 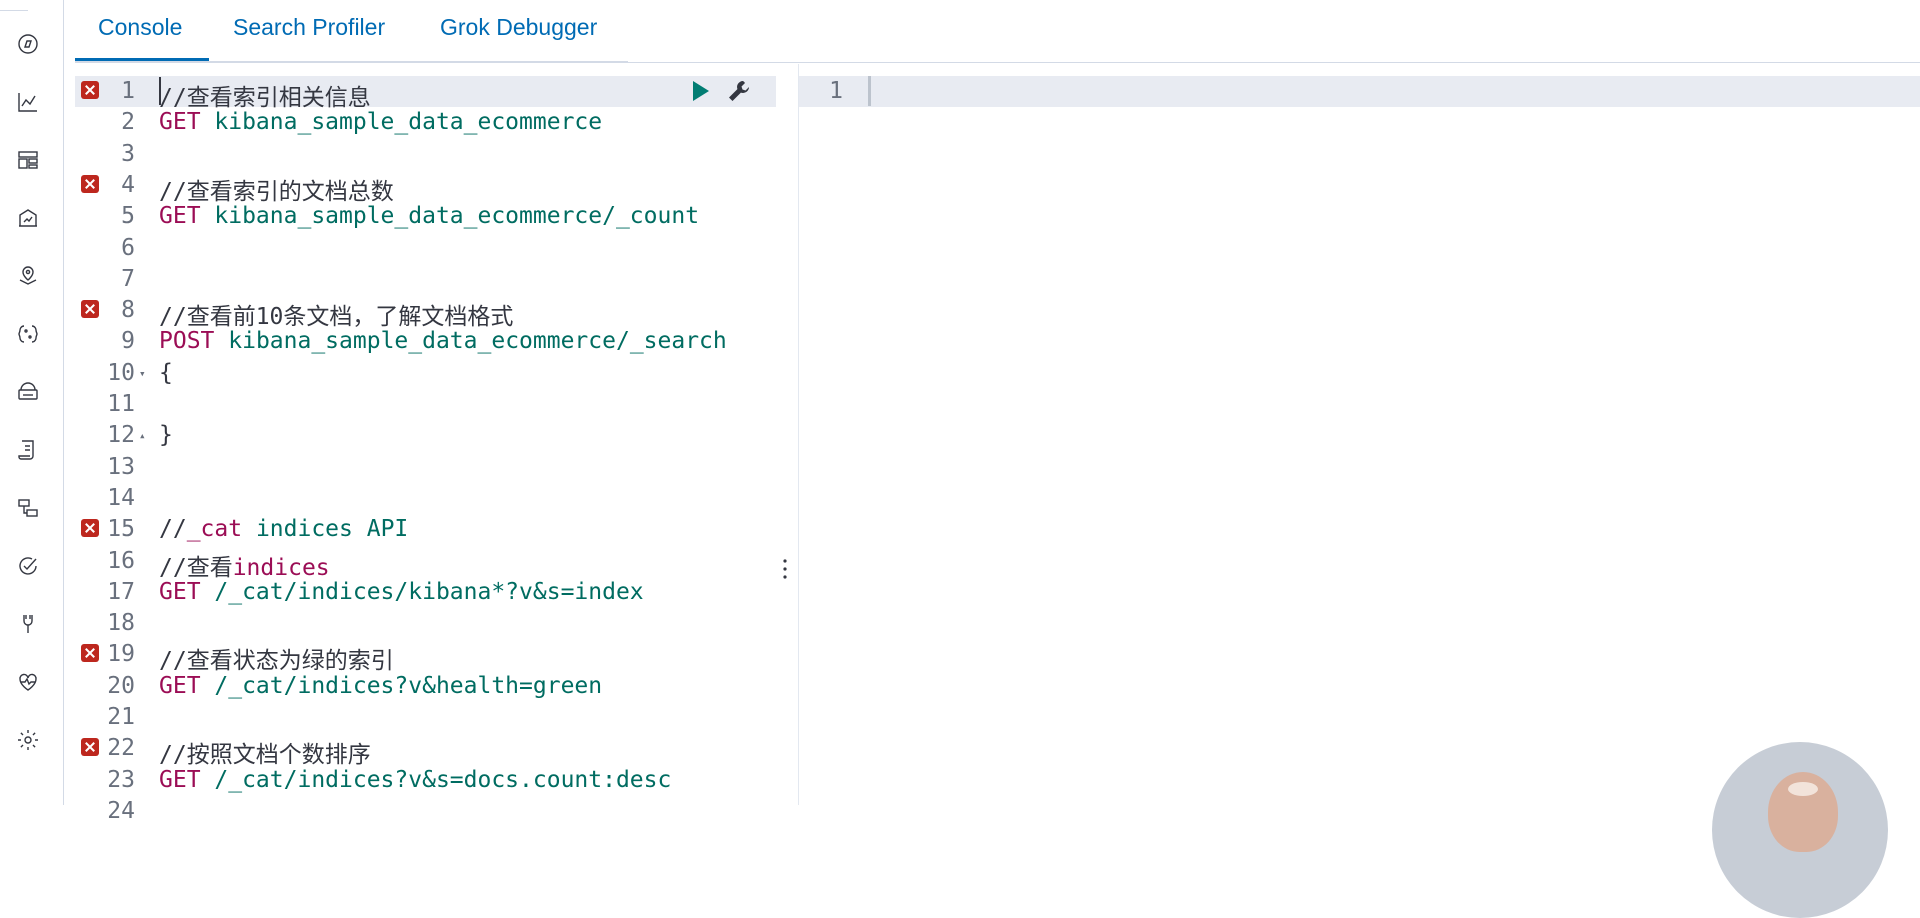 I want to click on line-number: 22, so click(x=121, y=748).